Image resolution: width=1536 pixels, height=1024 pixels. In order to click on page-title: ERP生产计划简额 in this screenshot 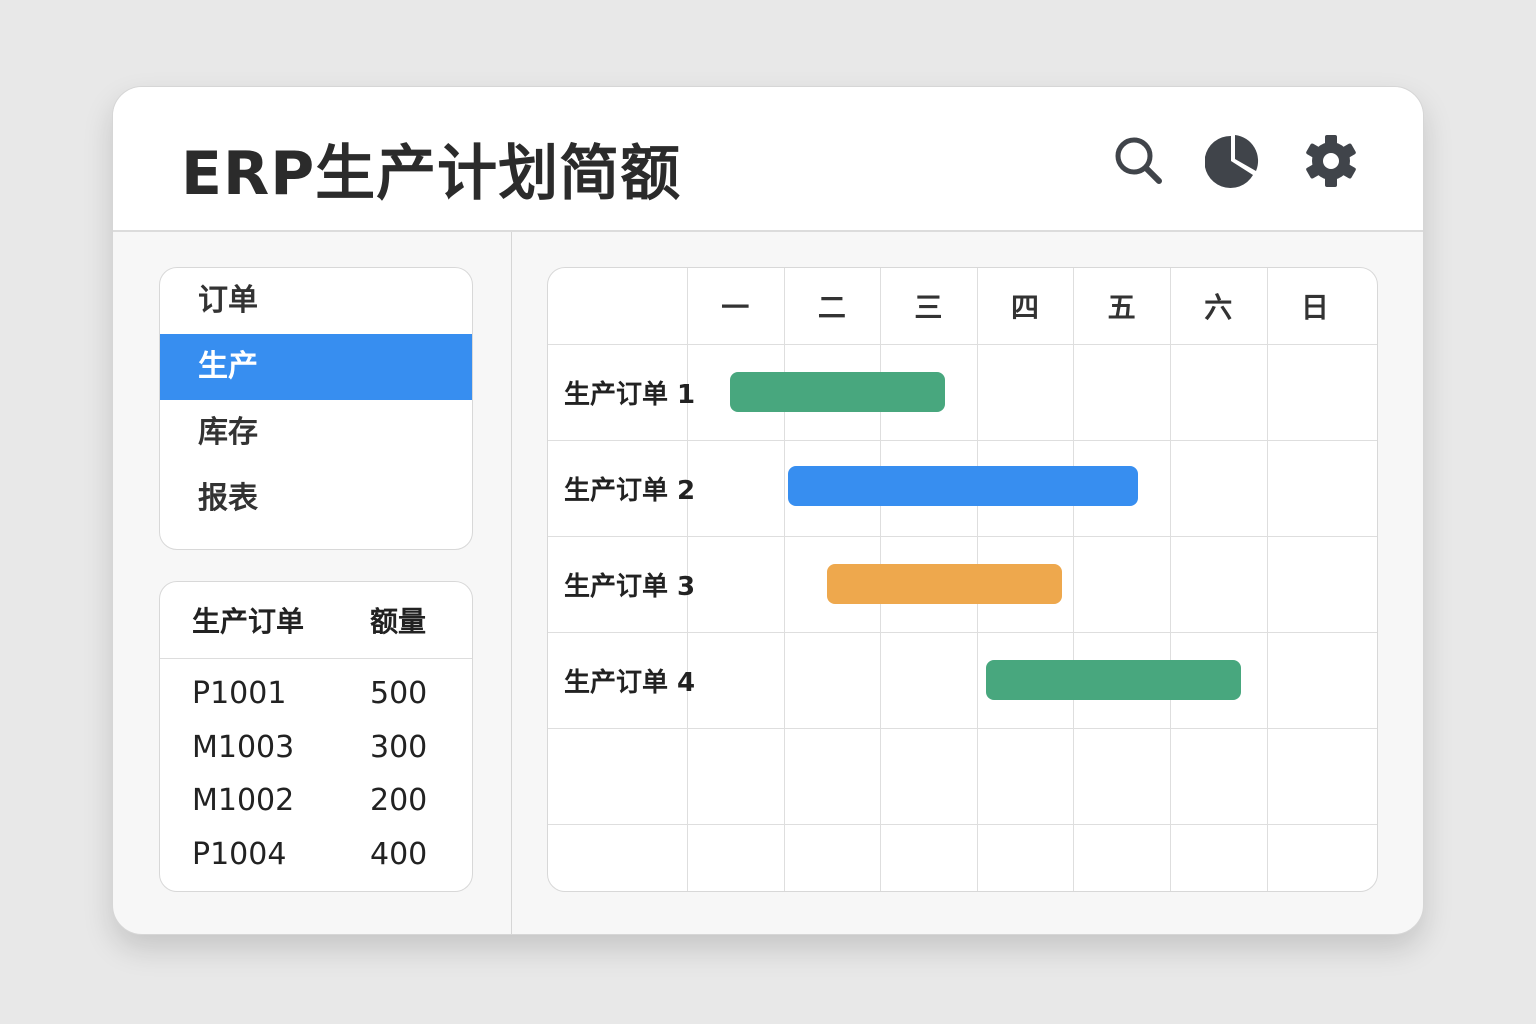, I will do `click(431, 174)`.